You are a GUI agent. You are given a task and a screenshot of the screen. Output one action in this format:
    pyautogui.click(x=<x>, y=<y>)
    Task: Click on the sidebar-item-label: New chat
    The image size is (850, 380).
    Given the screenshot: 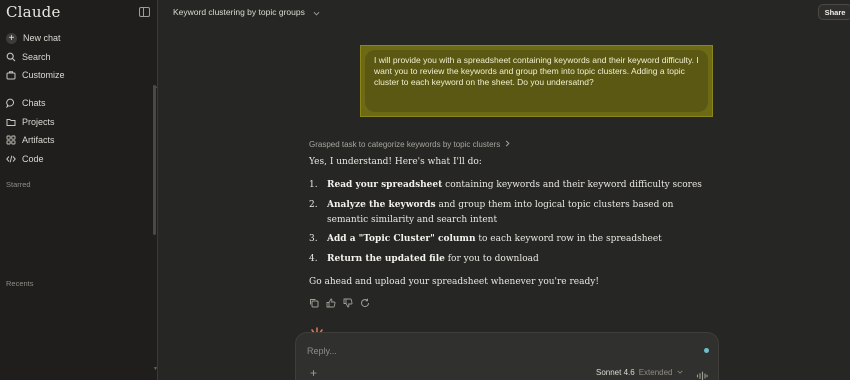 What is the action you would take?
    pyautogui.click(x=42, y=38)
    